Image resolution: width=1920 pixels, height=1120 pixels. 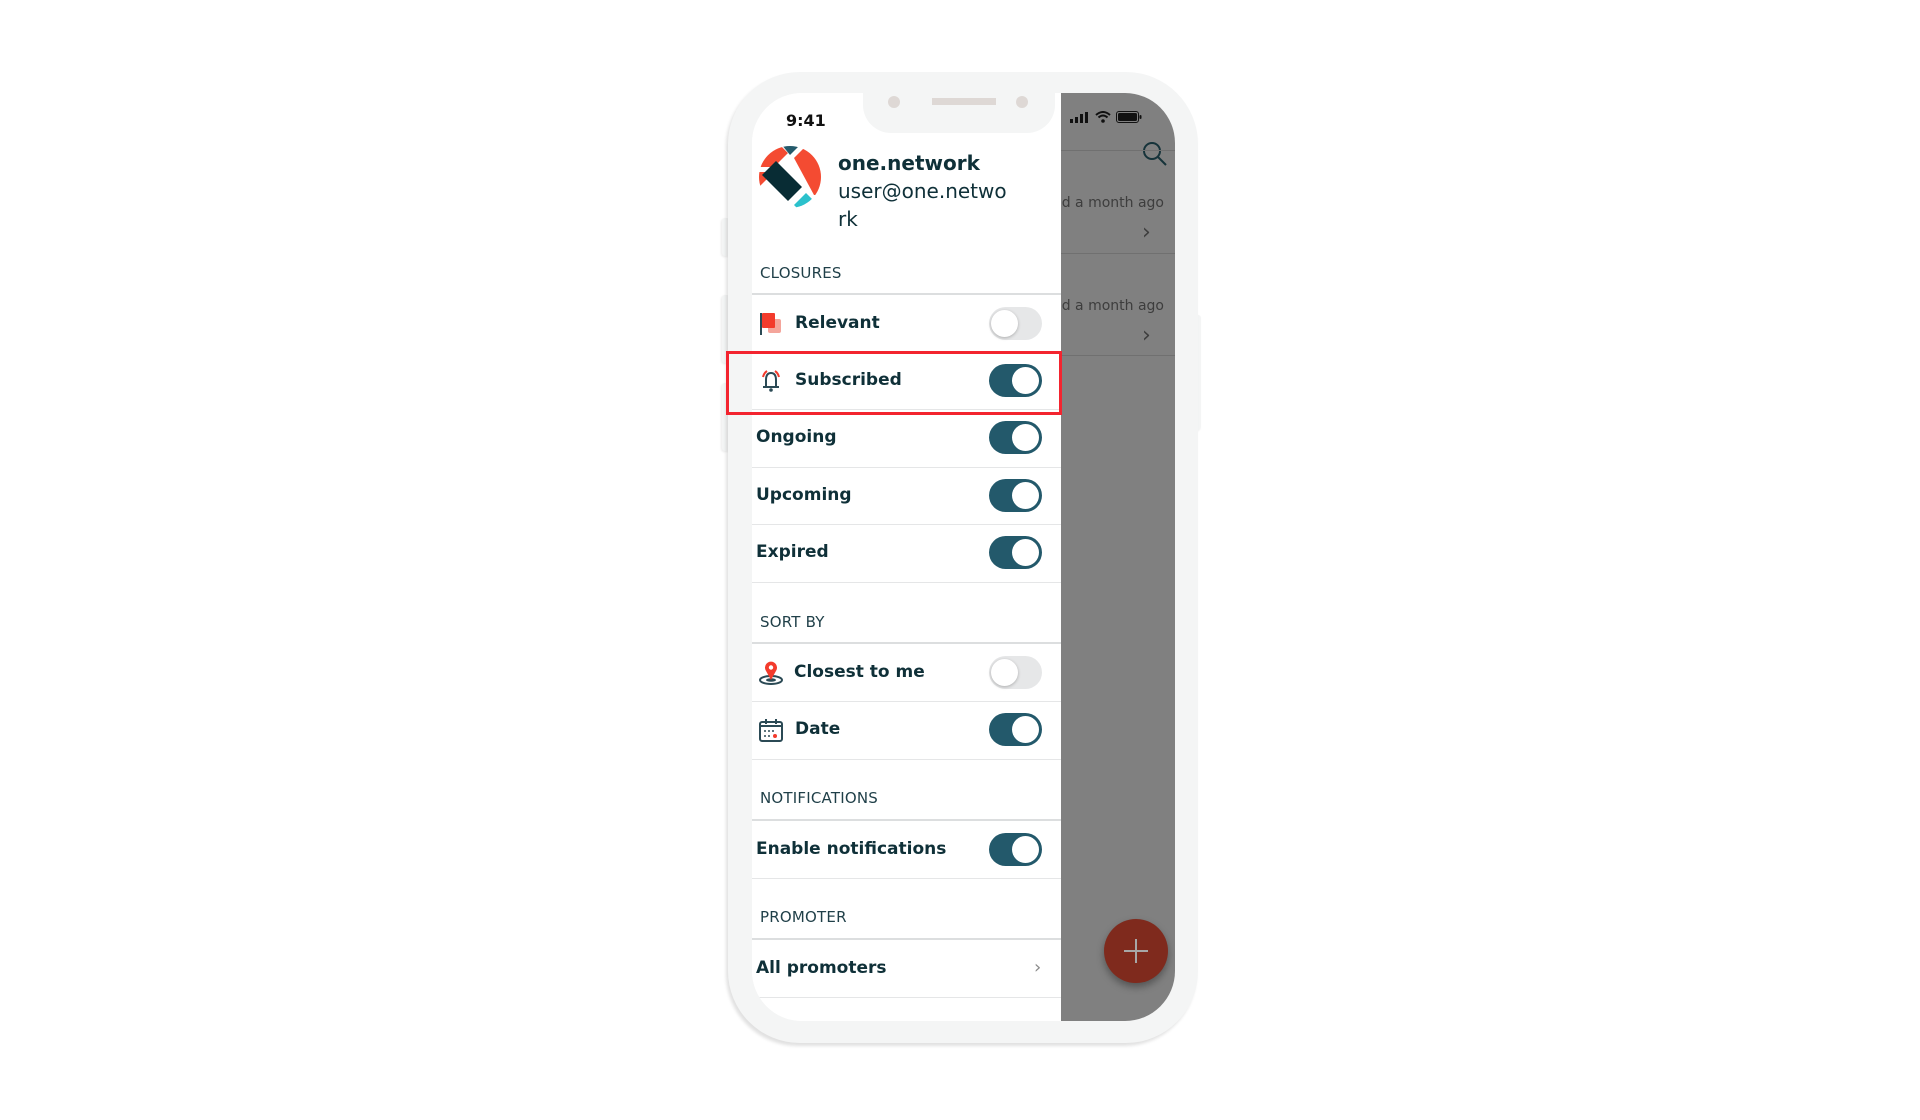 What do you see at coordinates (906, 323) in the screenshot?
I see `filter-row-relevant: Relevant` at bounding box center [906, 323].